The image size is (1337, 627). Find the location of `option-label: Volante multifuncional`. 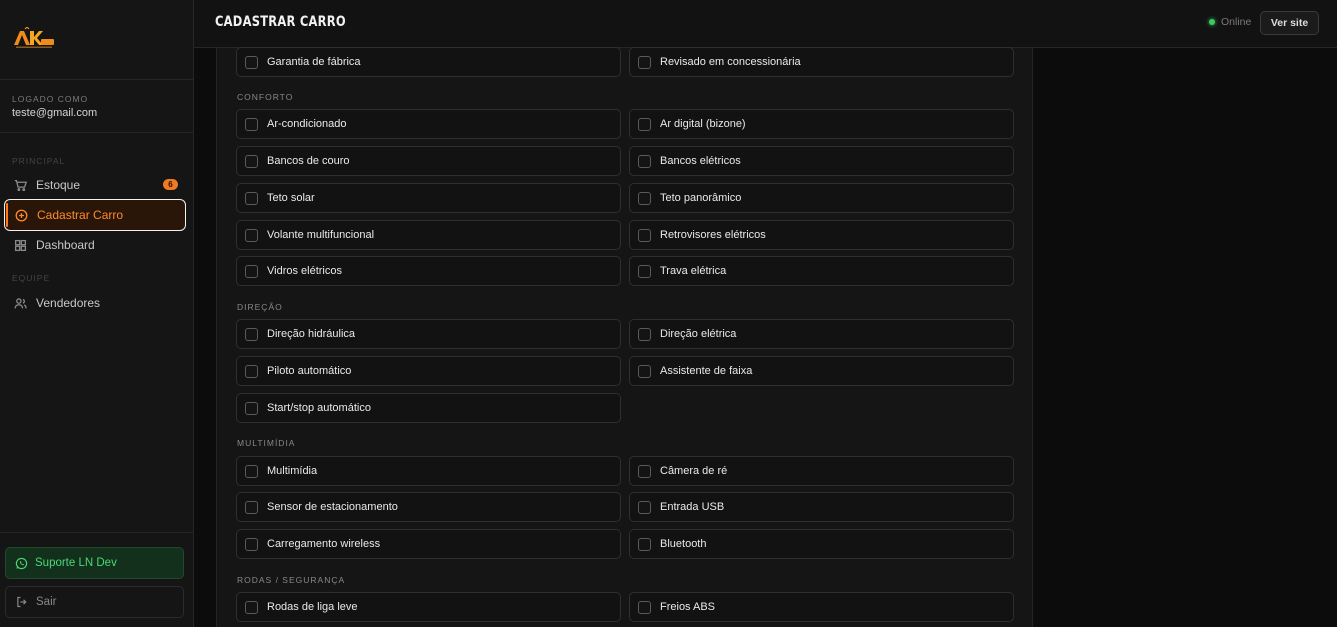

option-label: Volante multifuncional is located at coordinates (321, 235).